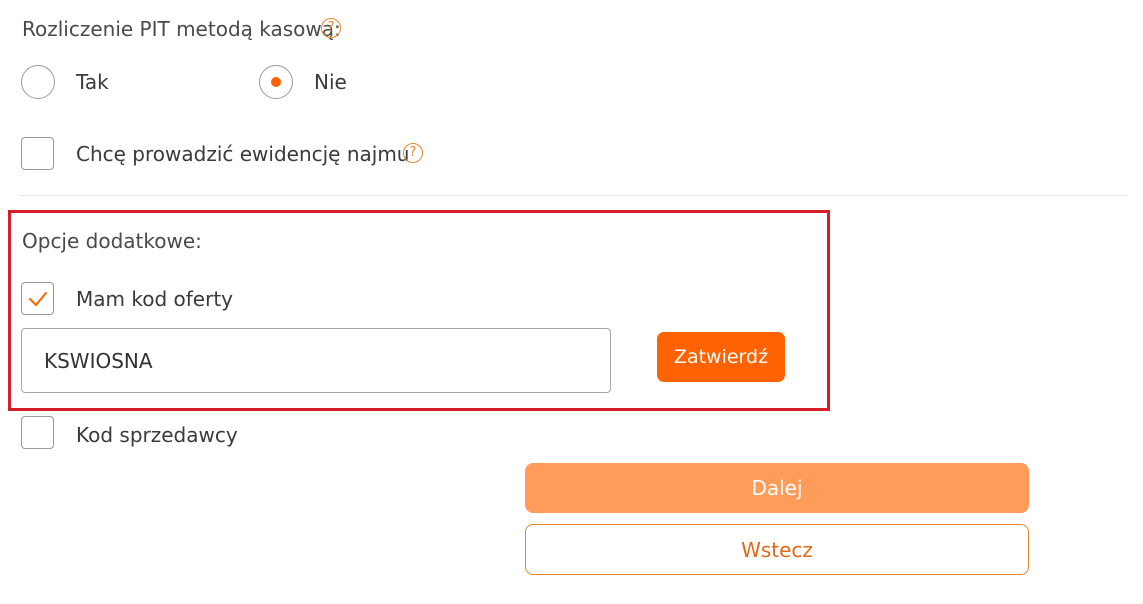 Image resolution: width=1143 pixels, height=604 pixels. Describe the element at coordinates (777, 549) in the screenshot. I see `back-button: Wstecz` at that location.